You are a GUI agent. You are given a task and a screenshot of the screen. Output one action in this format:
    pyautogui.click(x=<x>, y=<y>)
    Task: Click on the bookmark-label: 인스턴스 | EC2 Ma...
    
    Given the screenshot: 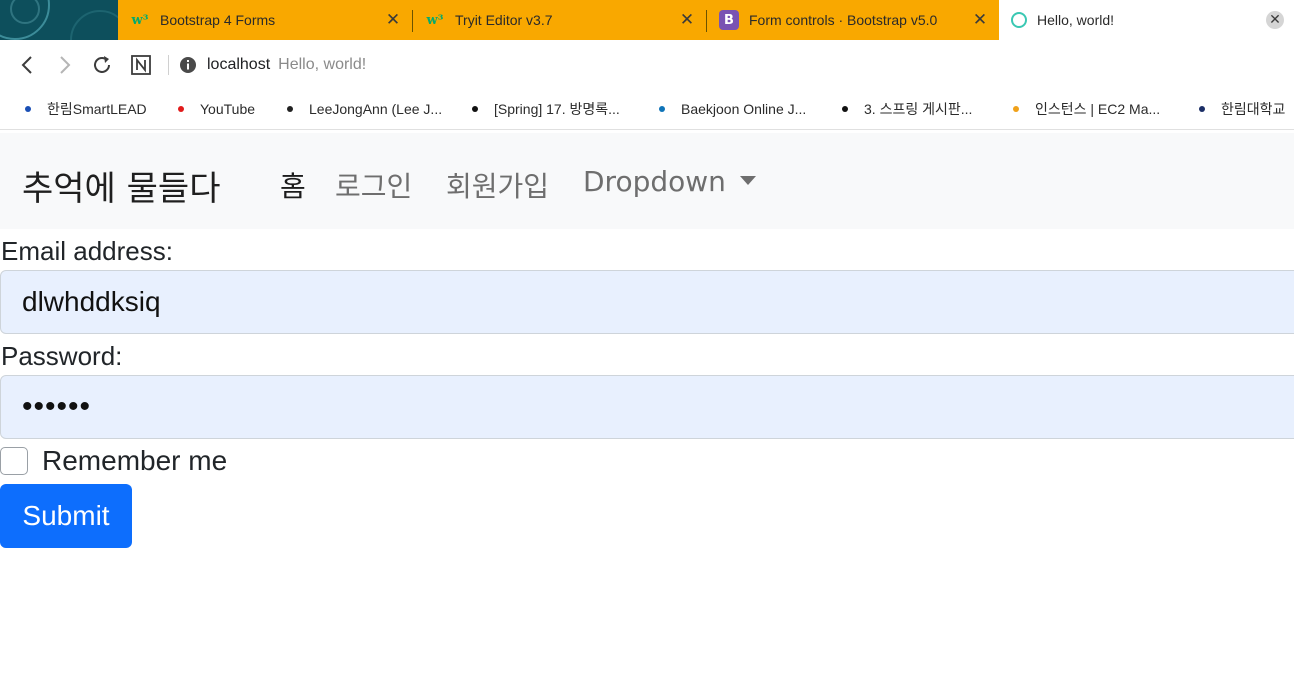 What is the action you would take?
    pyautogui.click(x=1098, y=109)
    